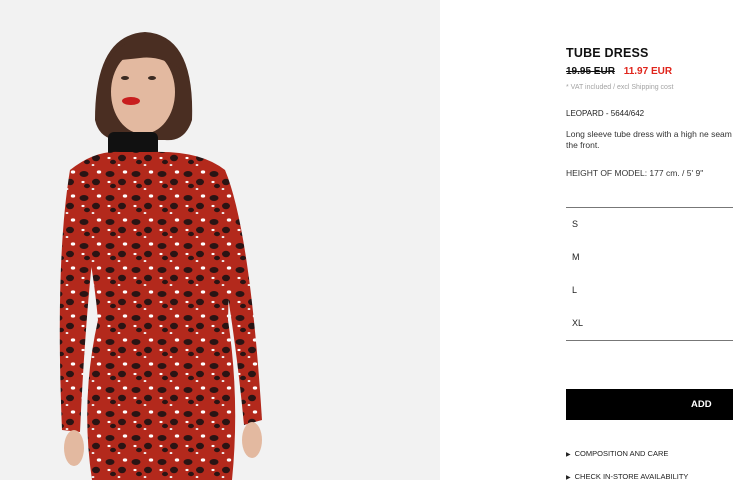 The height and width of the screenshot is (480, 733). What do you see at coordinates (631, 476) in the screenshot?
I see `store-availability-label: CHECK IN-STORE AVAILABILITY` at bounding box center [631, 476].